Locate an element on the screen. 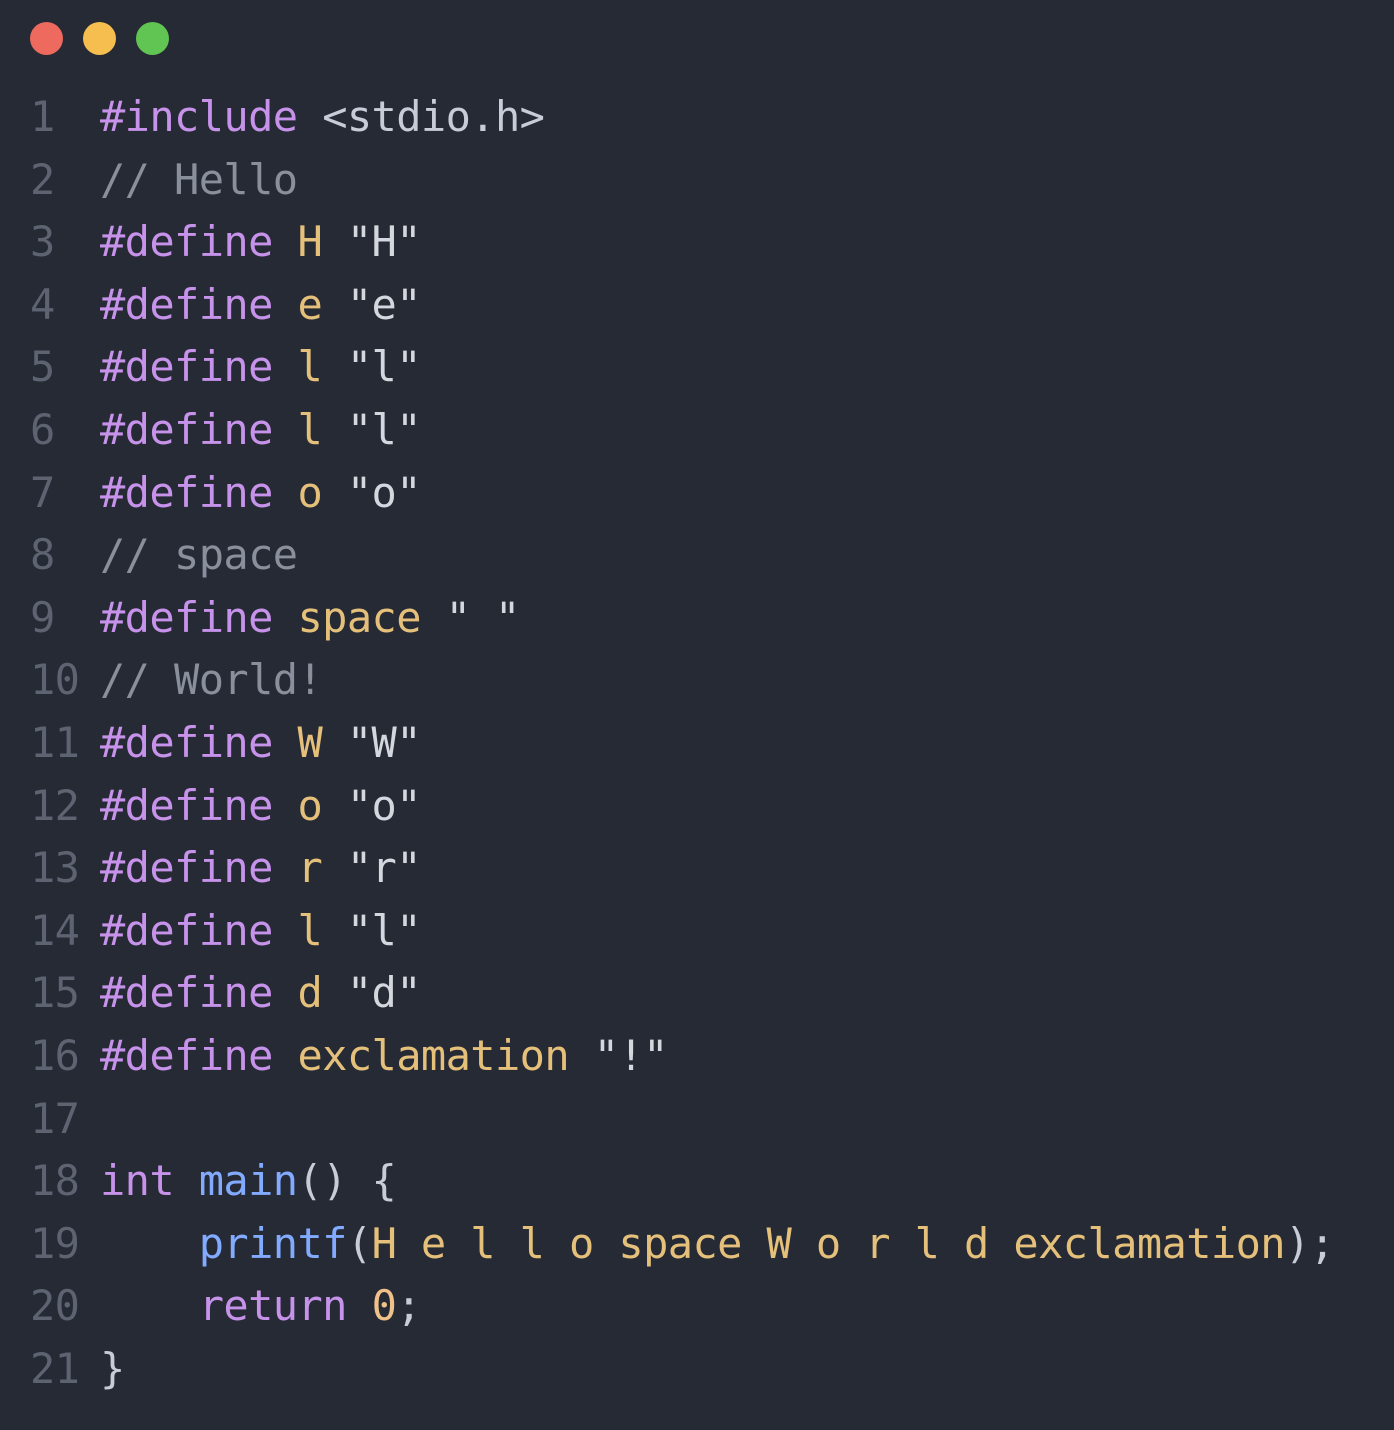 The width and height of the screenshot is (1394, 1430). code-token-punct: } is located at coordinates (112, 1368).